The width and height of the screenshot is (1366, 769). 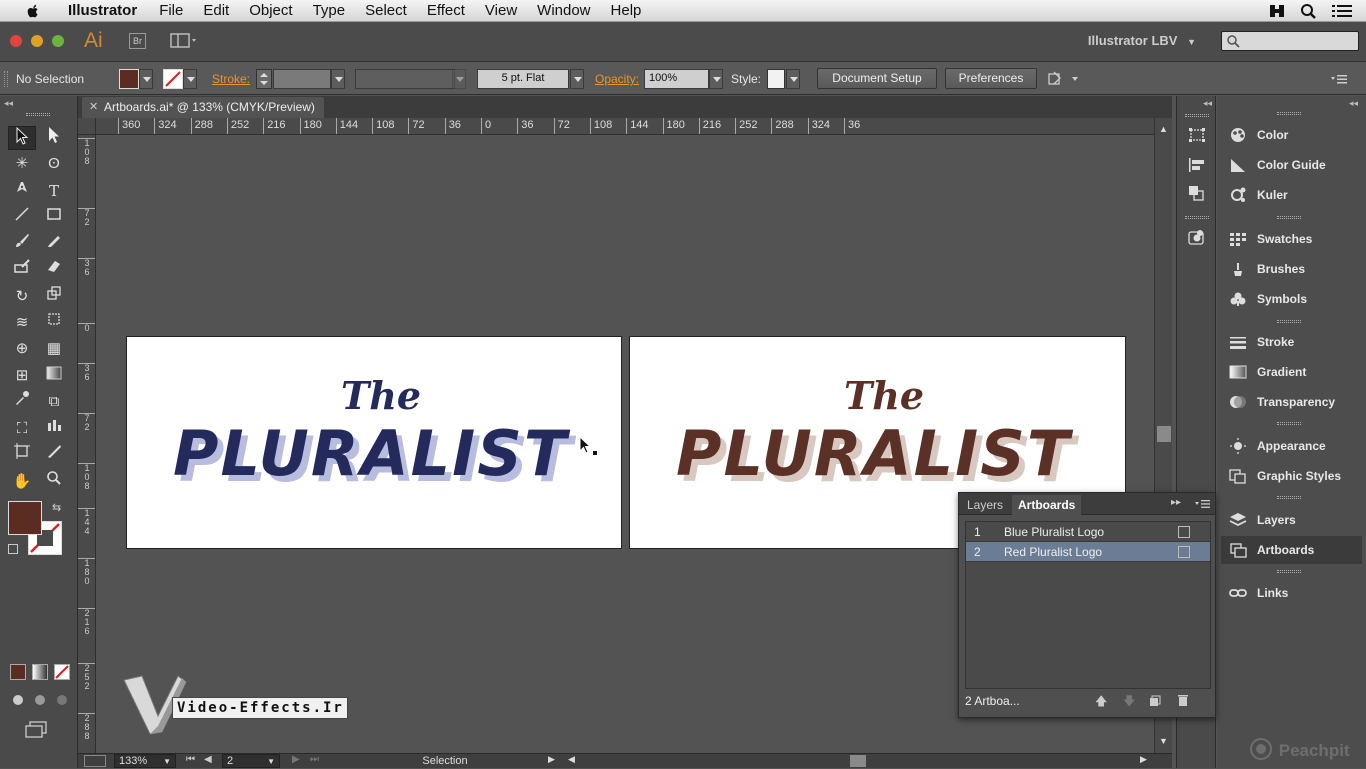 I want to click on artboards-panel-menu-button, so click(x=1203, y=504).